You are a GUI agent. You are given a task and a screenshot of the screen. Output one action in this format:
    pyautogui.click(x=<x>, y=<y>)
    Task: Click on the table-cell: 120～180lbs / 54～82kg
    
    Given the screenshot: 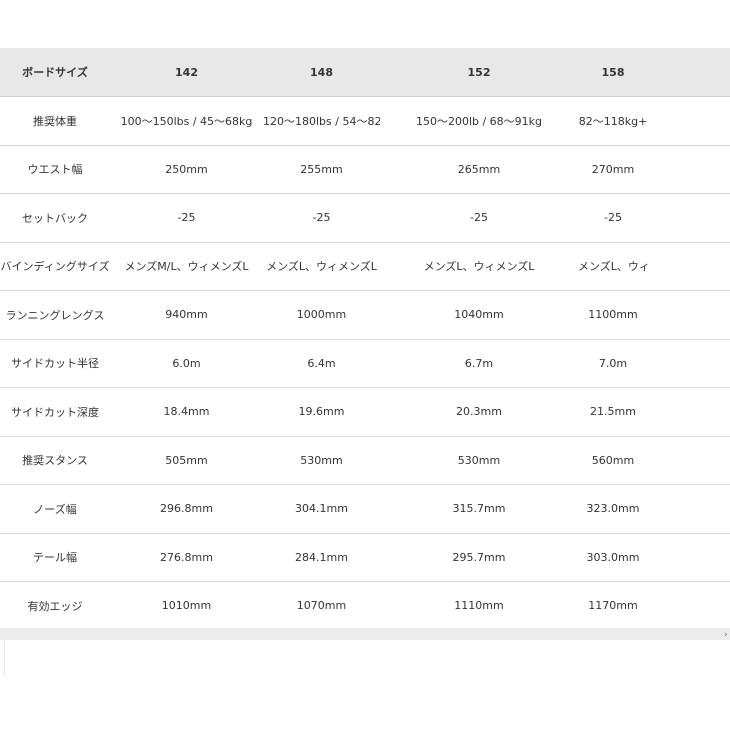 What is the action you would take?
    pyautogui.click(x=321, y=121)
    